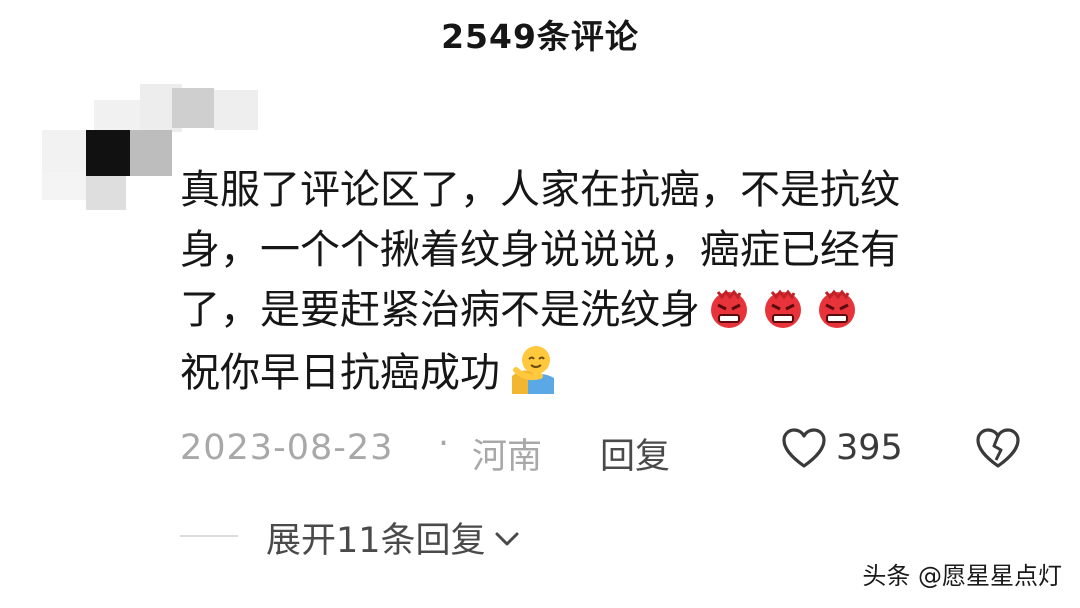 The image size is (1080, 608). I want to click on comment-line-text: 祝你早日抗癌成功, so click(340, 373).